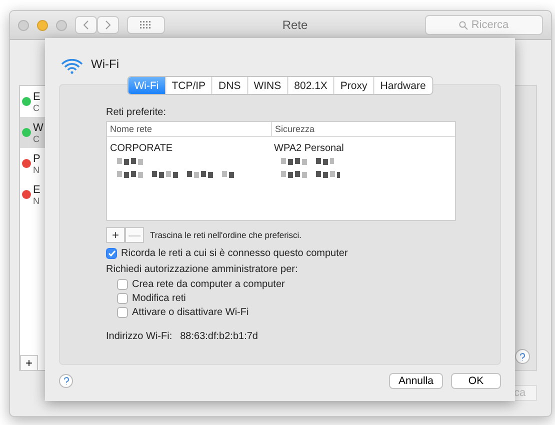  I want to click on window-title: Rete, so click(295, 25).